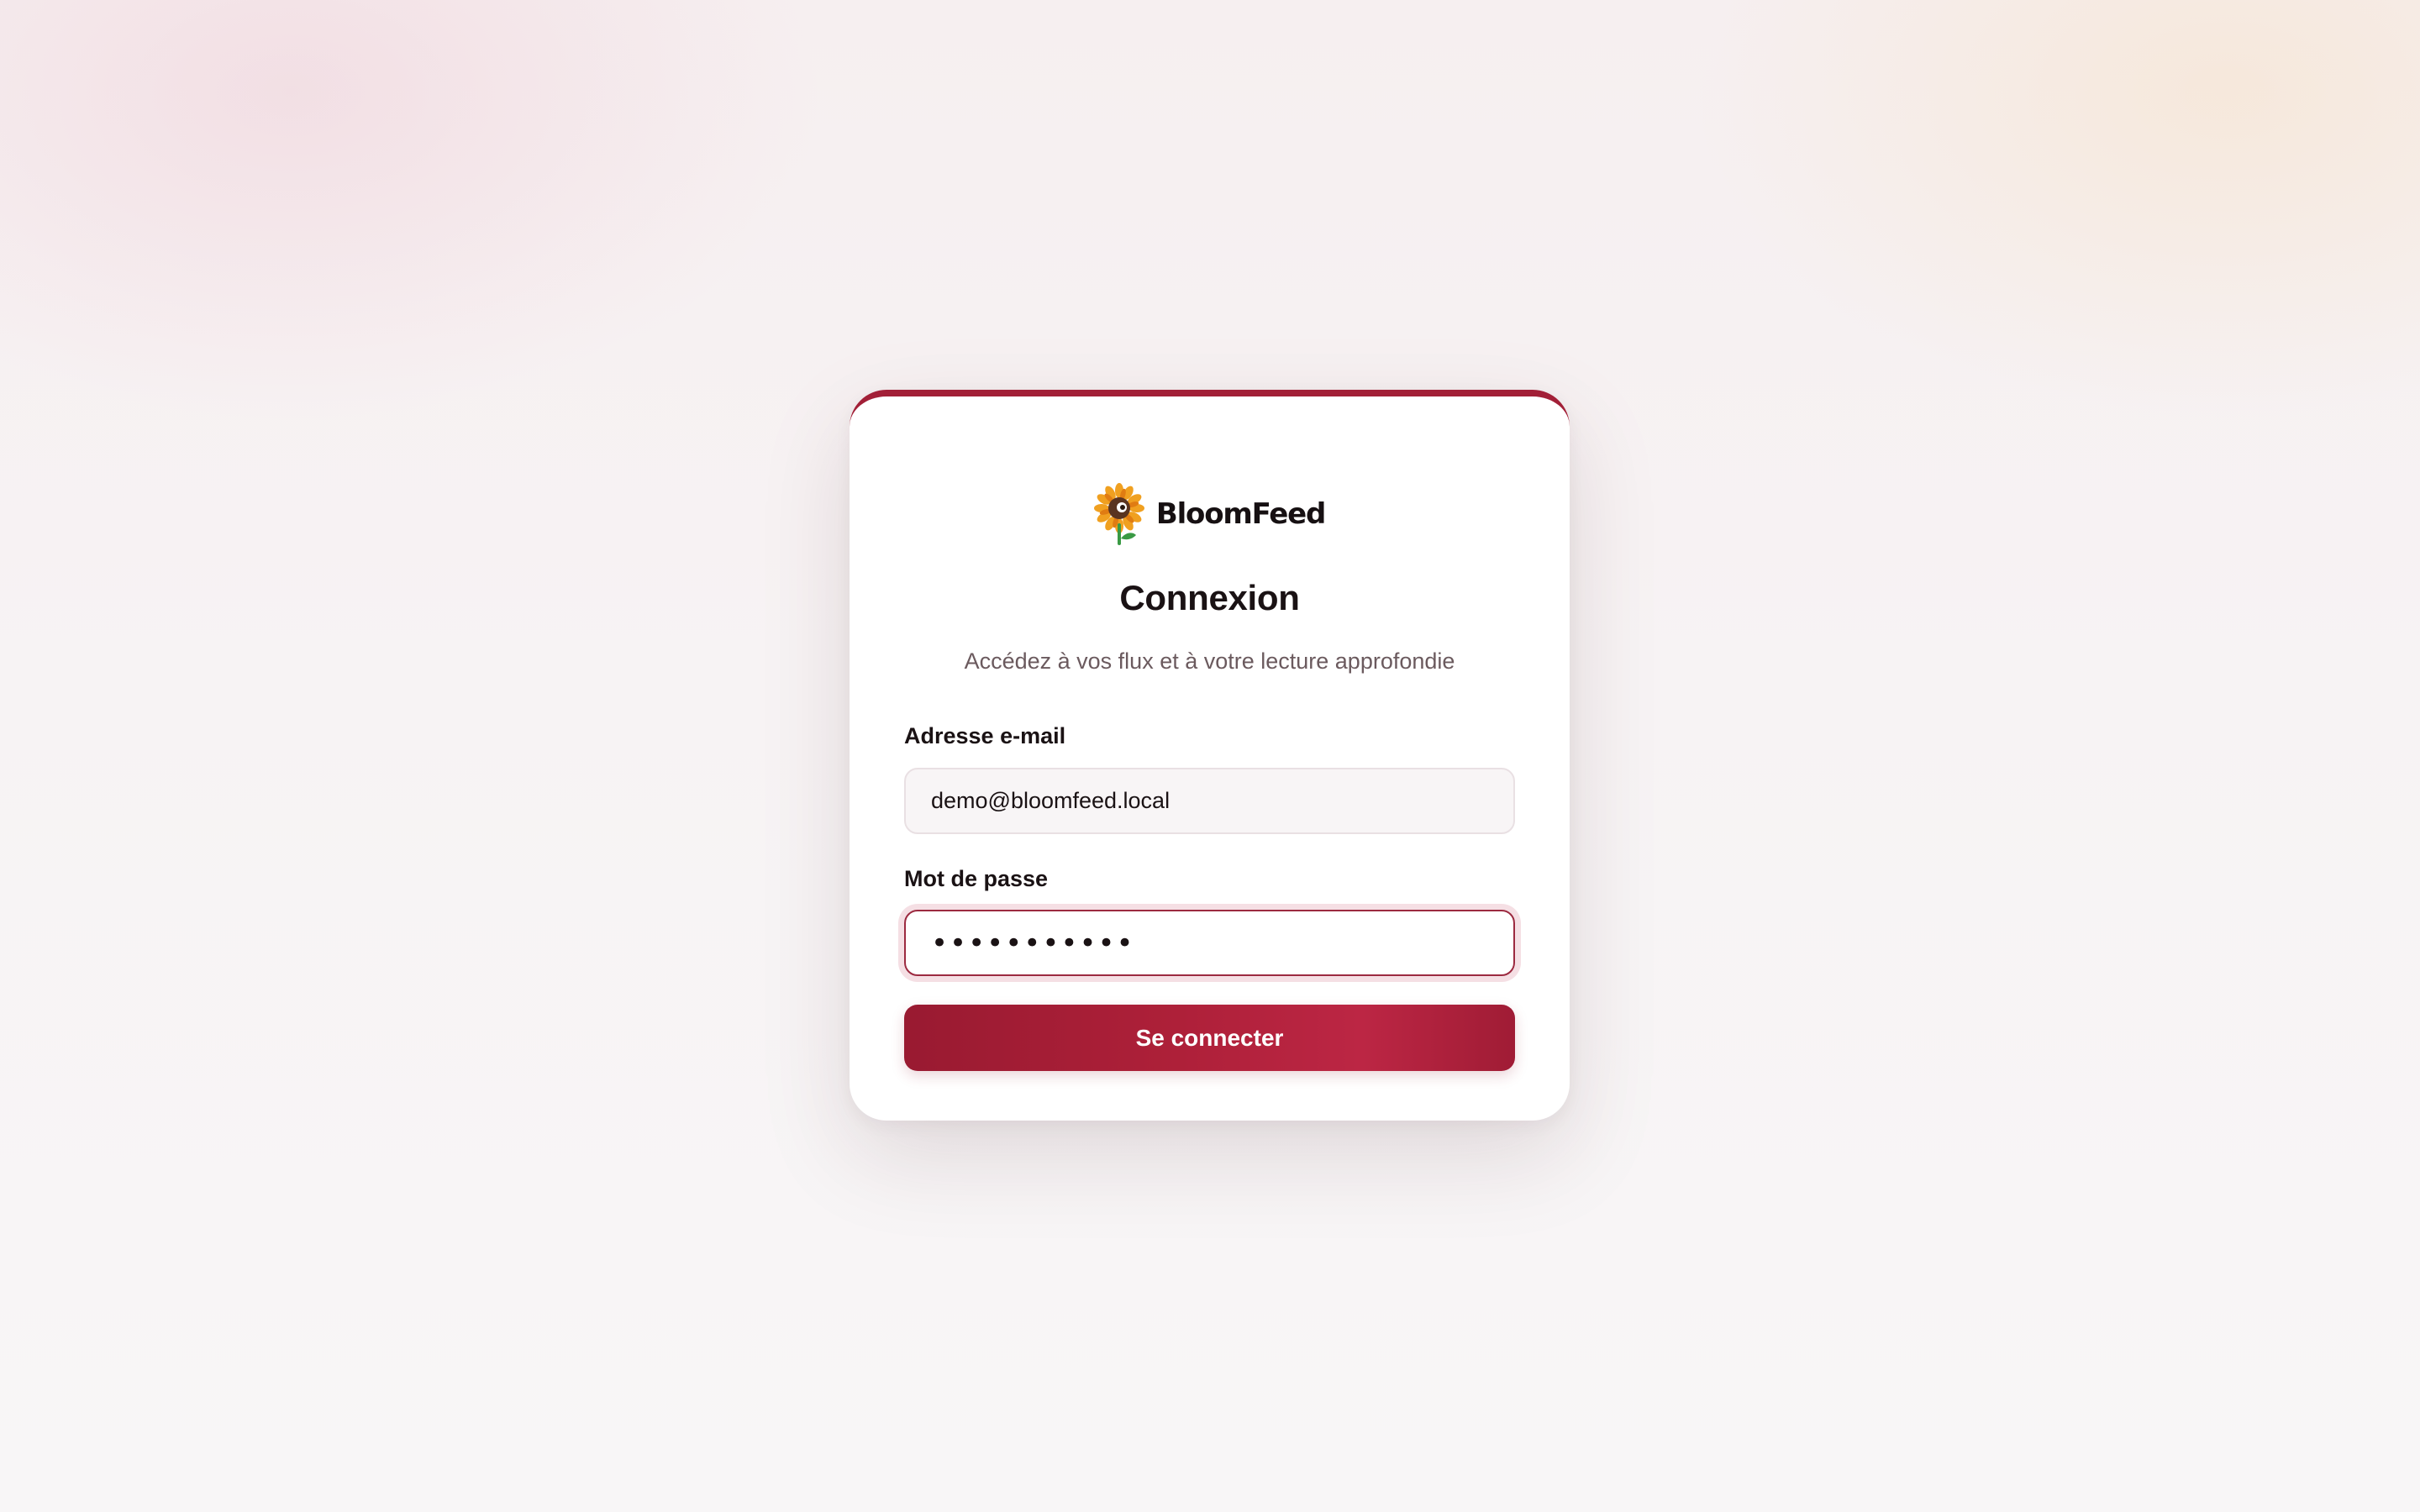 This screenshot has height=1512, width=2420. Describe the element at coordinates (1209, 801) in the screenshot. I see `email-field: demo@bloomfeed.local` at that location.